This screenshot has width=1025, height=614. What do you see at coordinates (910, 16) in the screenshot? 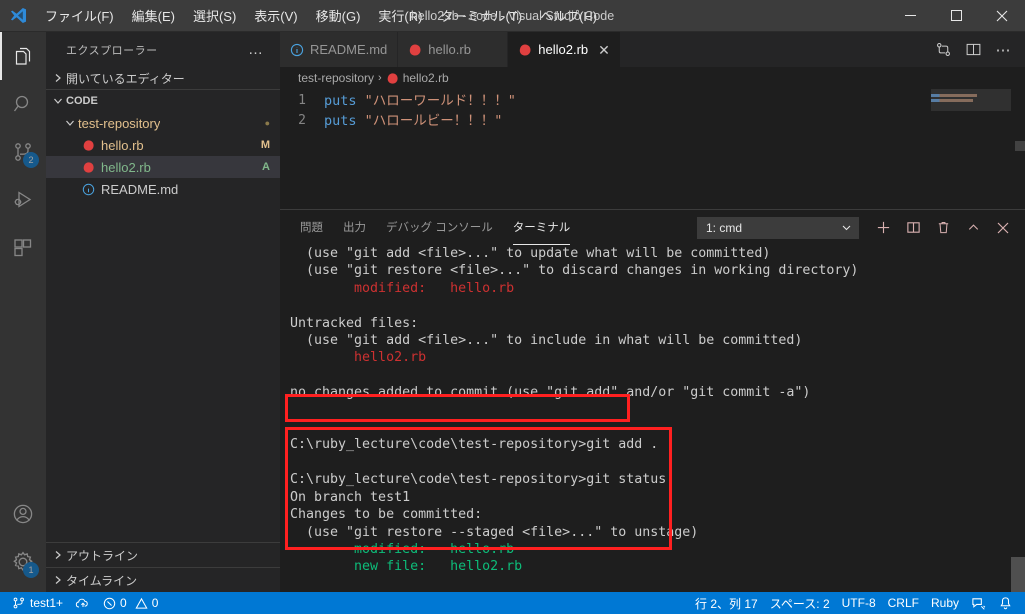
I see `minimize-button` at bounding box center [910, 16].